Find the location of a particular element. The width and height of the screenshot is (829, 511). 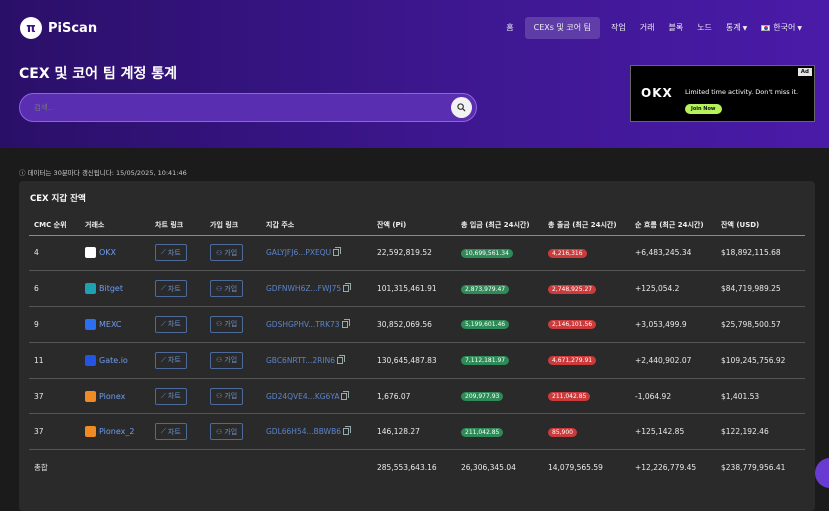

rank-cell: 6 is located at coordinates (54, 289).